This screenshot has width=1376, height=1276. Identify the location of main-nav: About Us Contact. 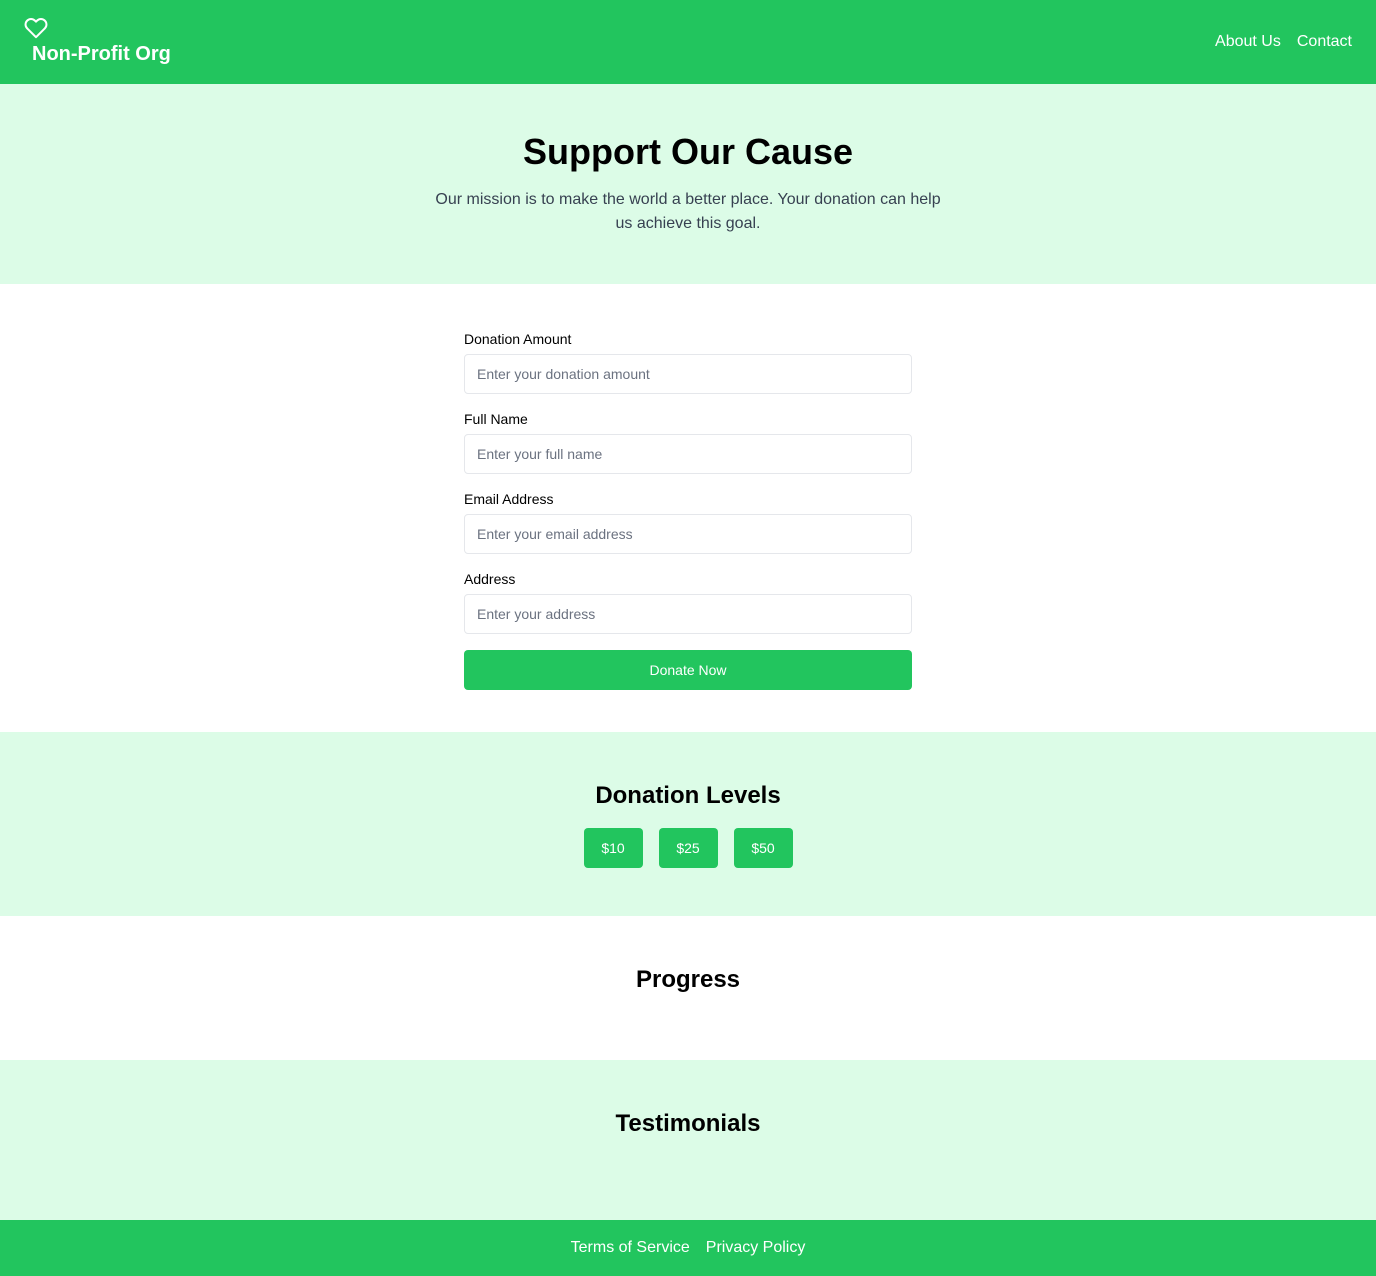
(1283, 42).